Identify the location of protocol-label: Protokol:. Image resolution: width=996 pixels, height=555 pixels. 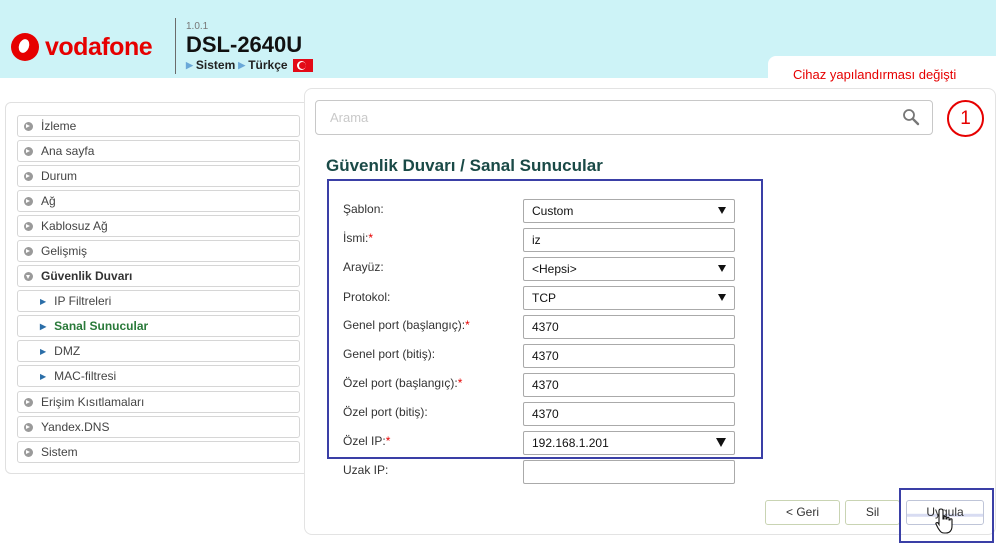
(367, 297).